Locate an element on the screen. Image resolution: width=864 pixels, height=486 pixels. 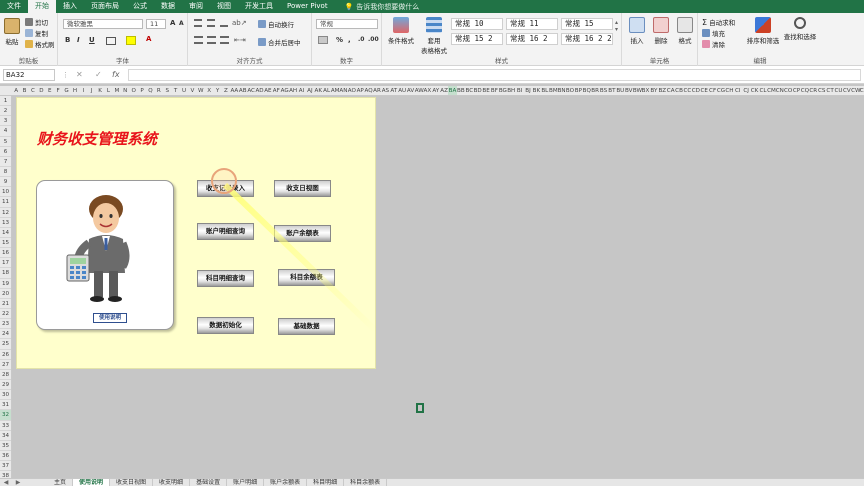
sheet-tab: 收支日视图 is located at coordinates (132, 482).